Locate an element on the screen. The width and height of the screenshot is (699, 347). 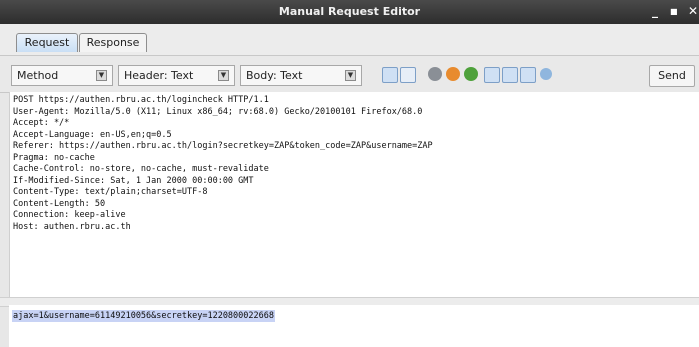
close-button: ✕ is located at coordinates (693, 11).